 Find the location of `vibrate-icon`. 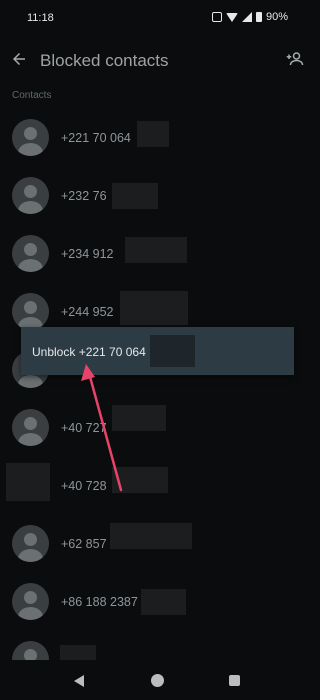

vibrate-icon is located at coordinates (216, 17).